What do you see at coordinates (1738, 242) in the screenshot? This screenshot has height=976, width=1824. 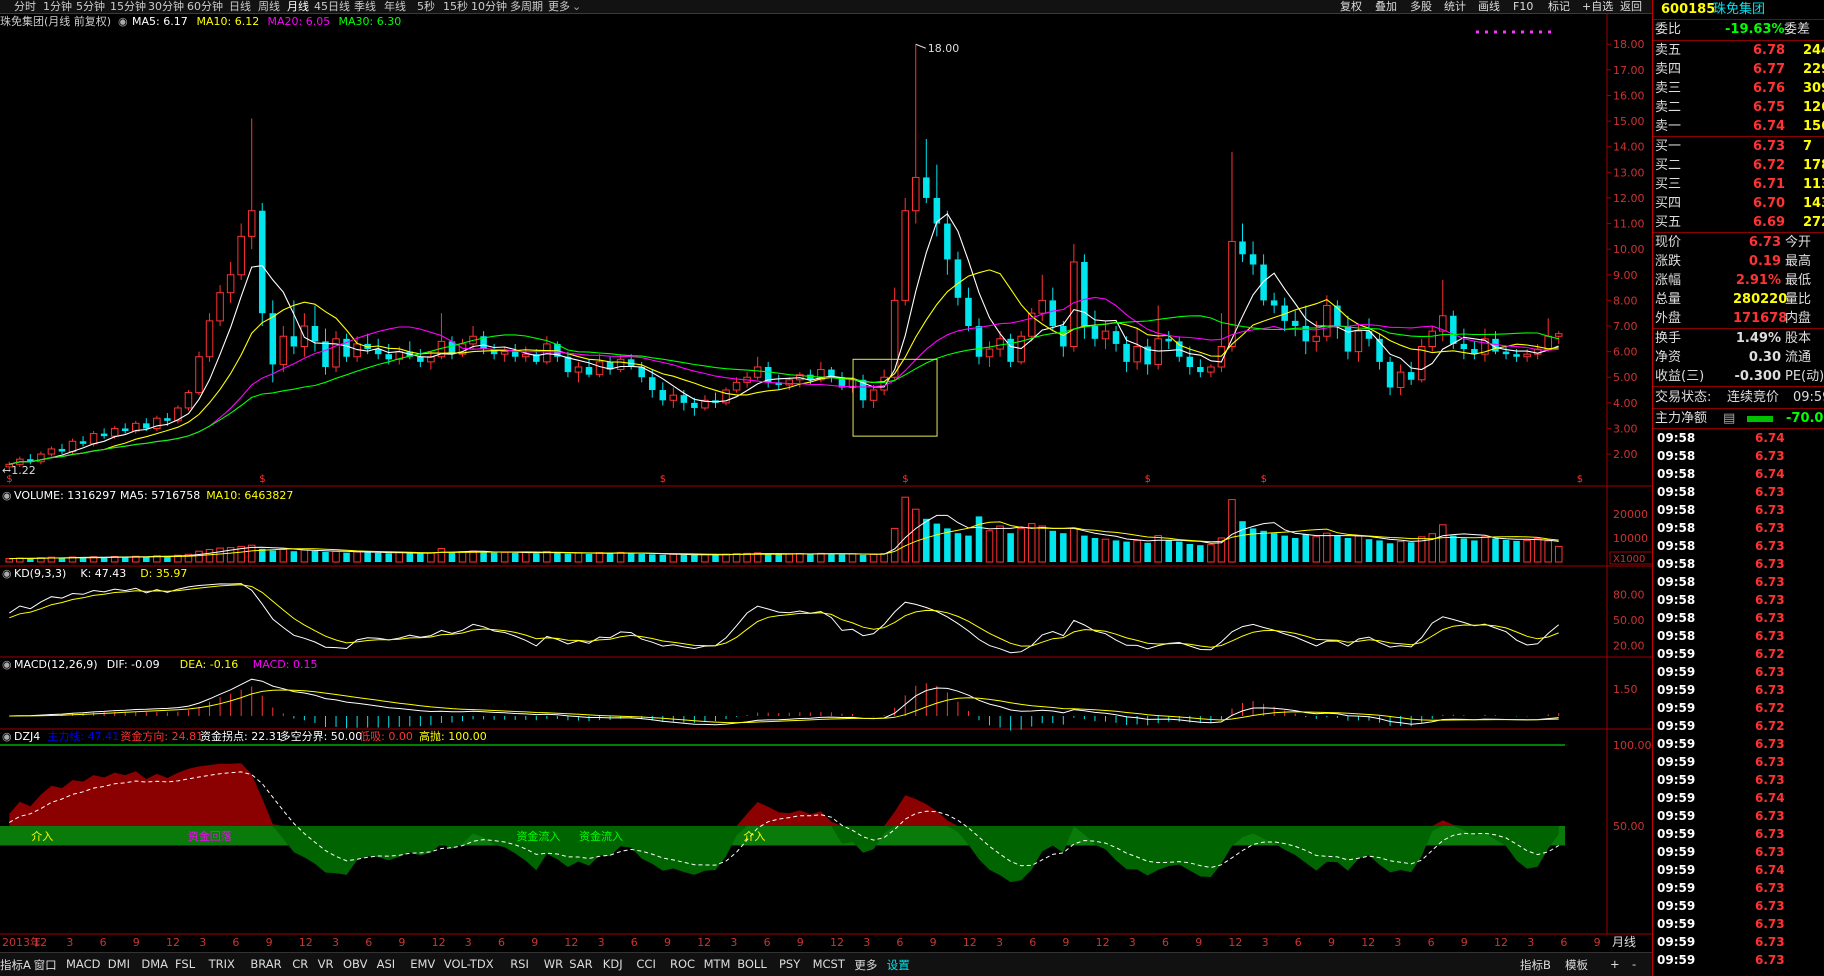 I see `stat-row: 现价 6.73 今开` at bounding box center [1738, 242].